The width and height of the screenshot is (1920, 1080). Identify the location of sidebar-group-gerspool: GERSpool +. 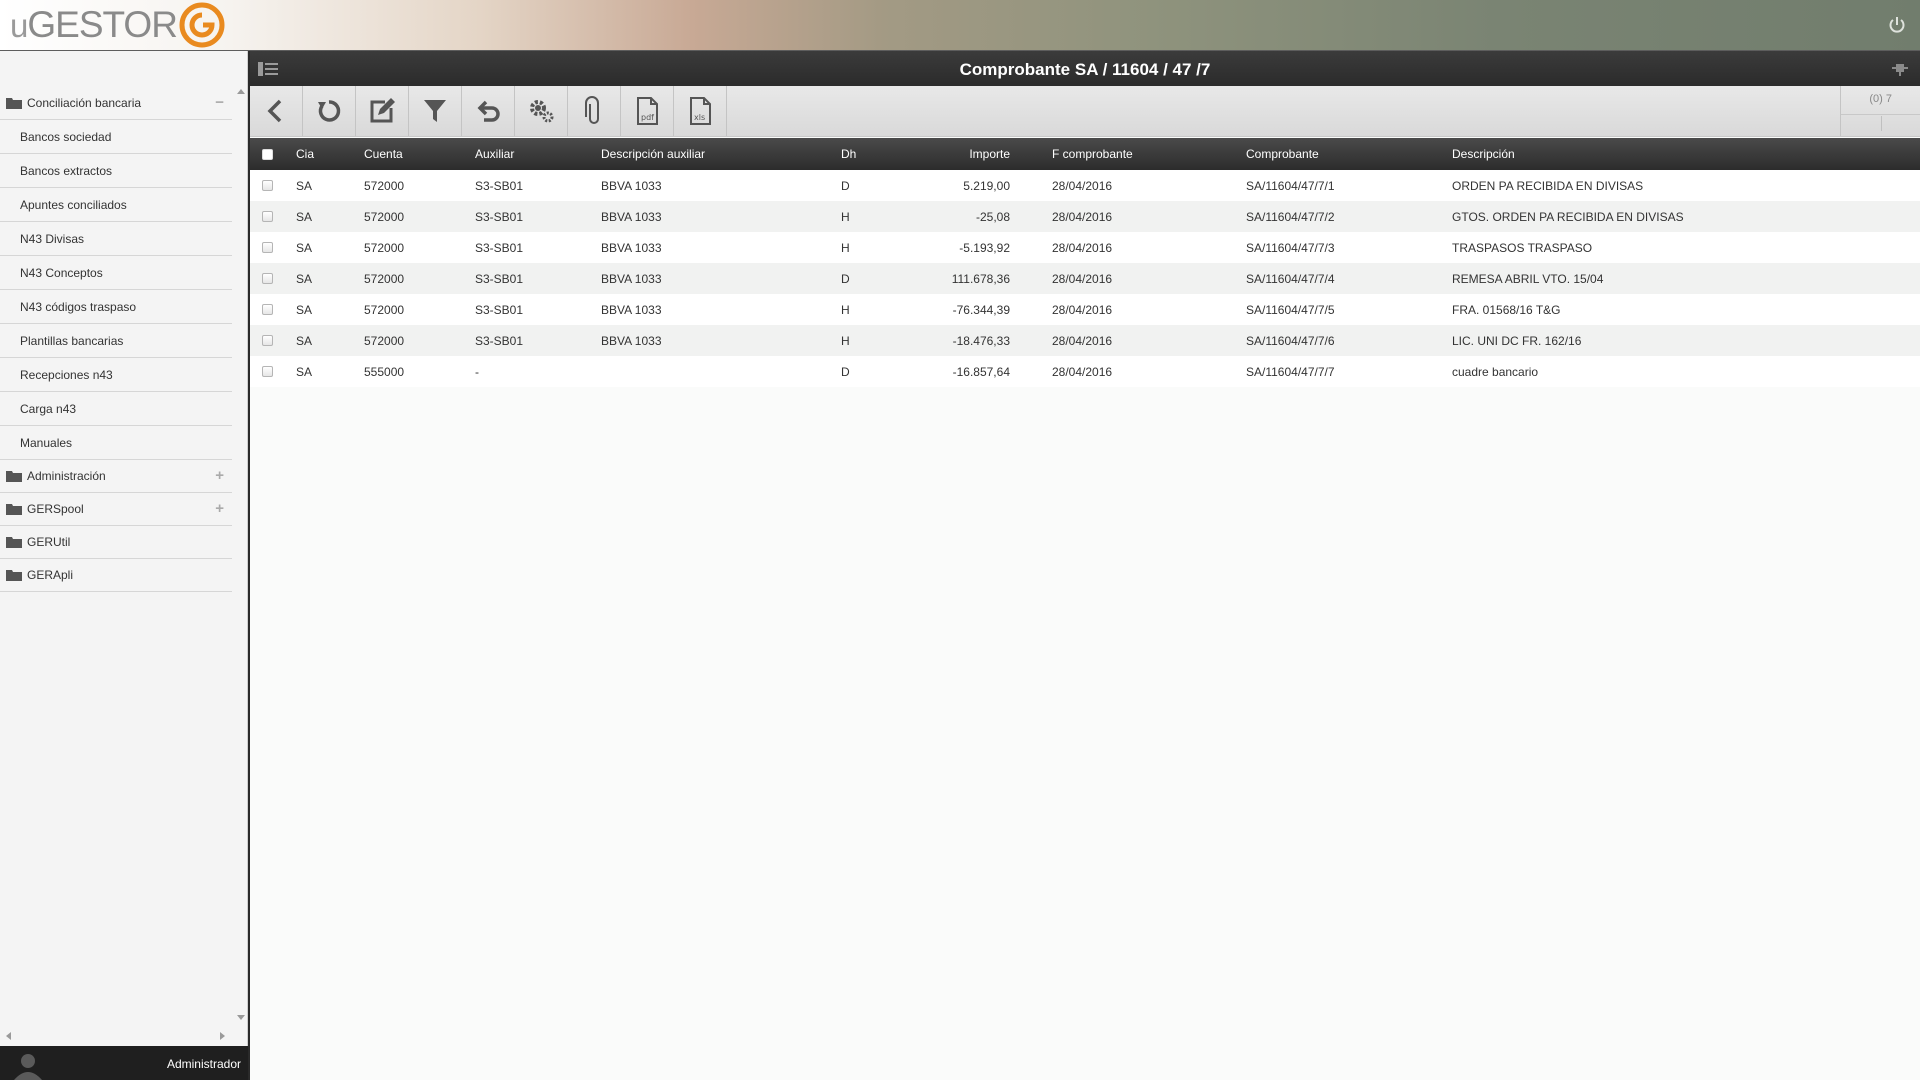
(116, 509).